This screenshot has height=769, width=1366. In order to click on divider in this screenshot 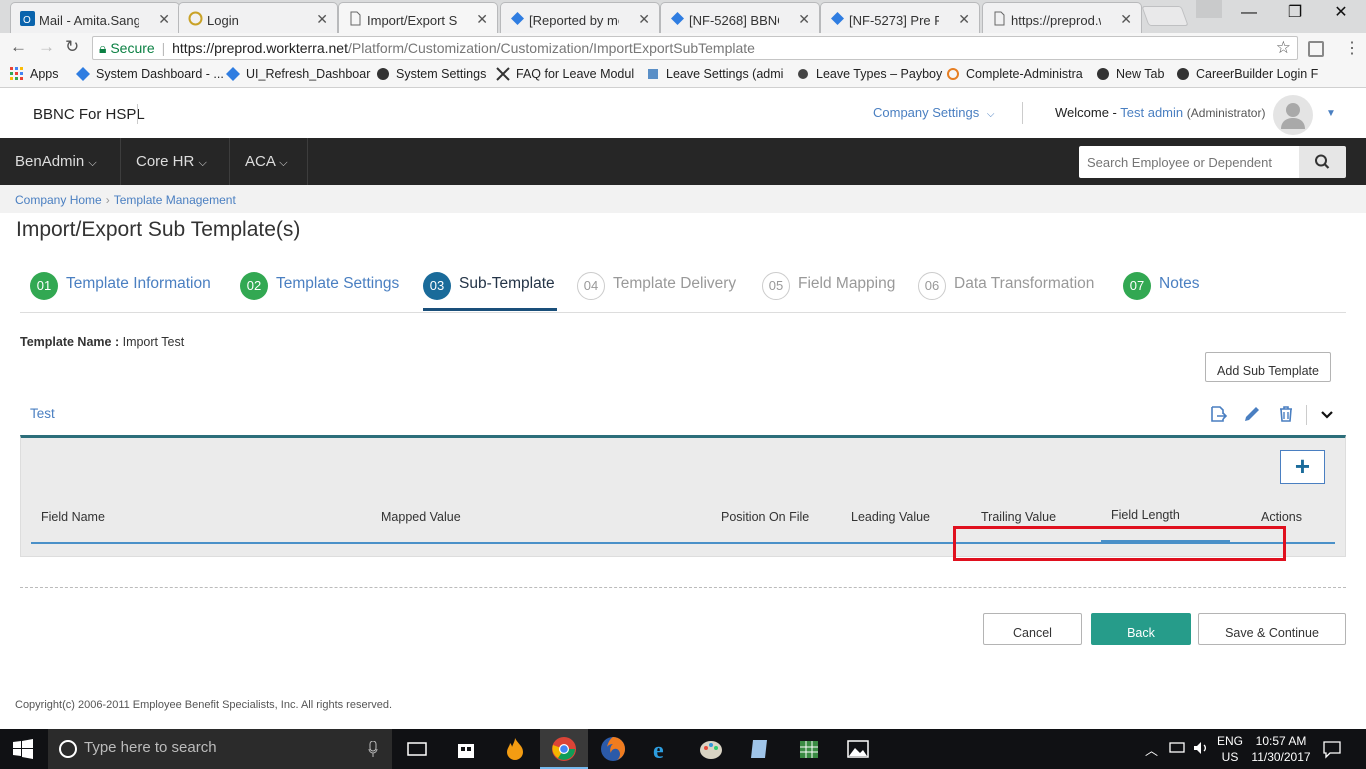, I will do `click(683, 587)`.